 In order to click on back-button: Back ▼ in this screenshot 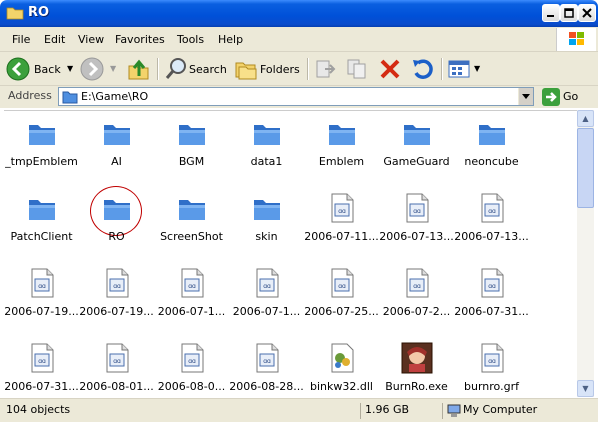, I will do `click(39, 69)`.